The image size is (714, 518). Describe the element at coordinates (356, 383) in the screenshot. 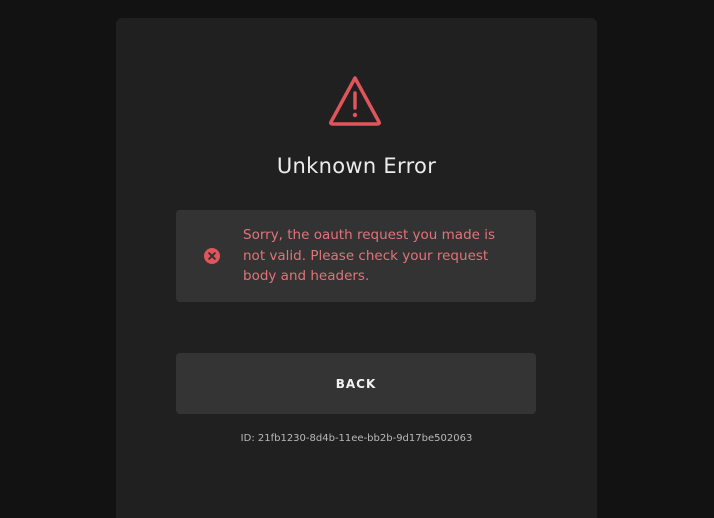

I see `back-button: BACK` at that location.